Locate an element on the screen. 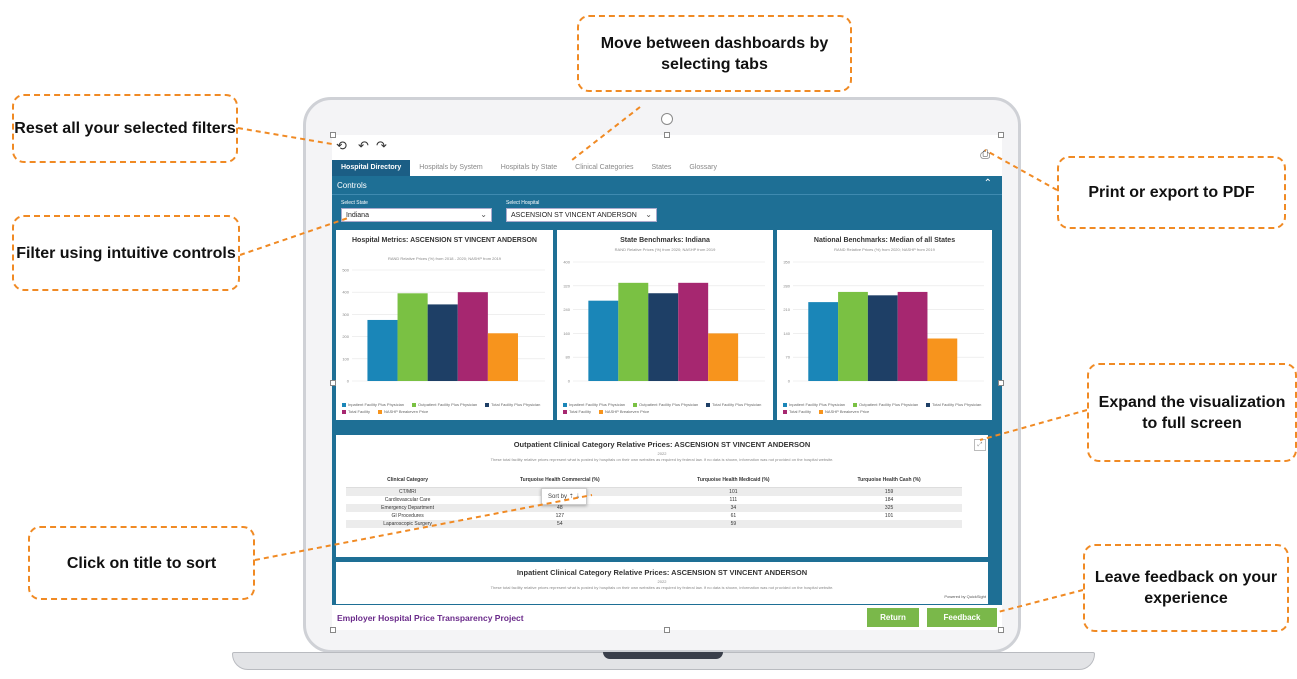 Image resolution: width=1297 pixels, height=679 pixels. connector-reset is located at coordinates (285, 136).